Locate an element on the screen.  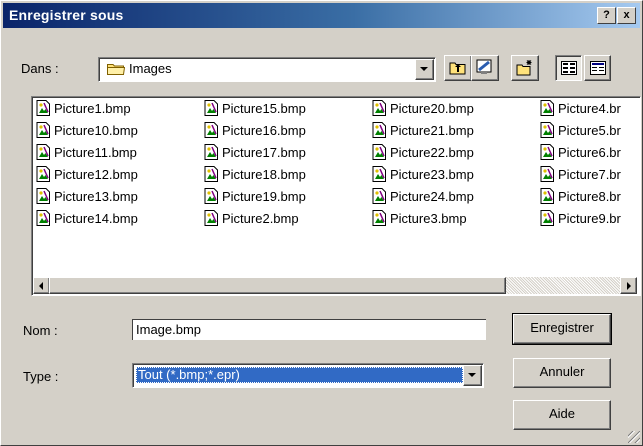
location-label-text: Dans : is located at coordinates (40, 68).